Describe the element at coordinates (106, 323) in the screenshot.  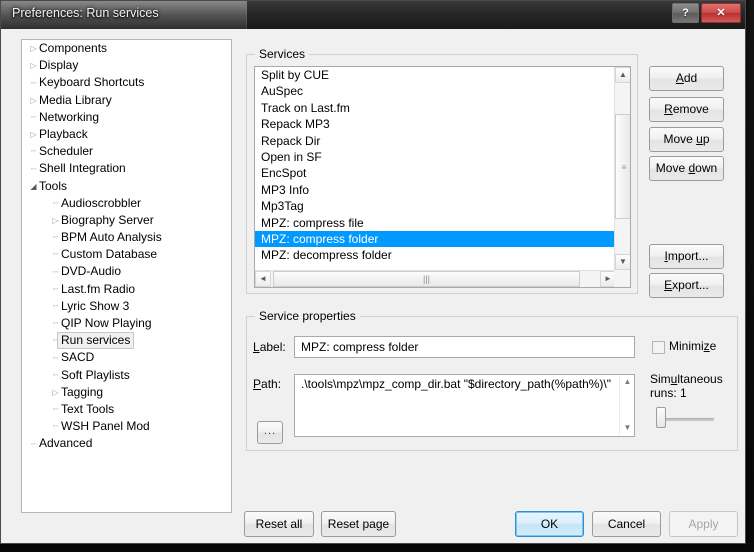
I see `tree-item-label: QIP Now Playing` at that location.